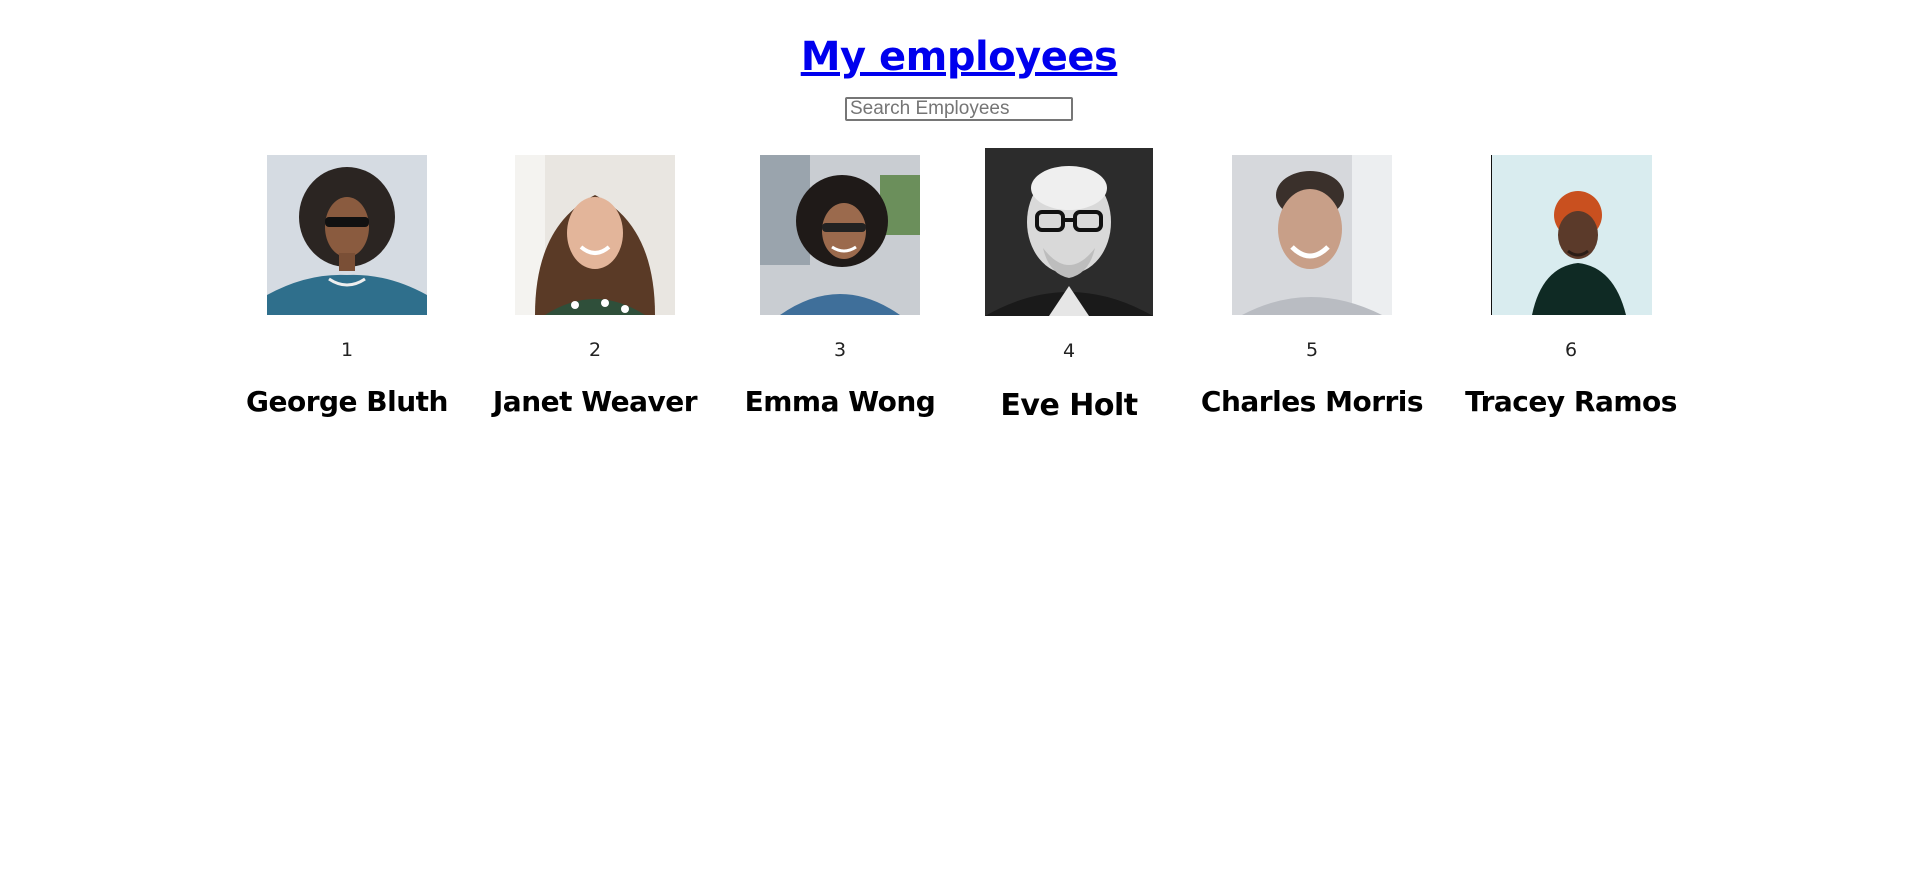 The image size is (1918, 873). What do you see at coordinates (840, 350) in the screenshot?
I see `employee-id: 3` at bounding box center [840, 350].